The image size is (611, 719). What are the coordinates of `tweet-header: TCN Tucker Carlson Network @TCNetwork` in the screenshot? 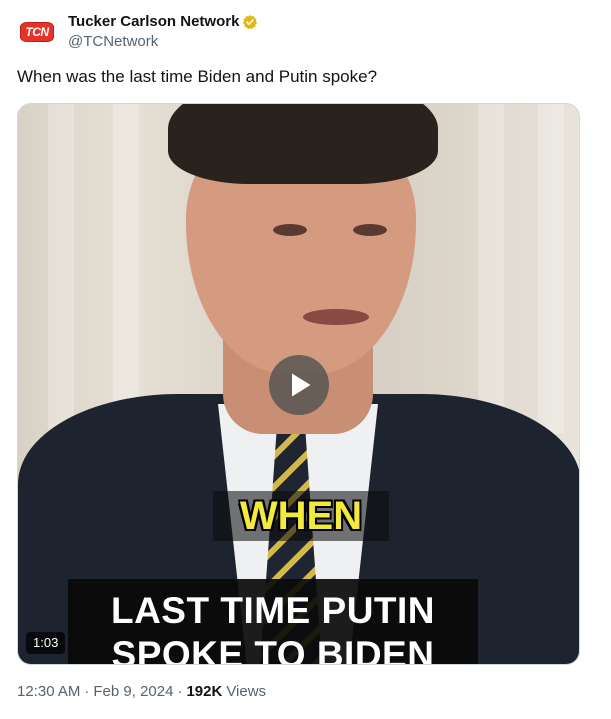 It's located at (138, 32).